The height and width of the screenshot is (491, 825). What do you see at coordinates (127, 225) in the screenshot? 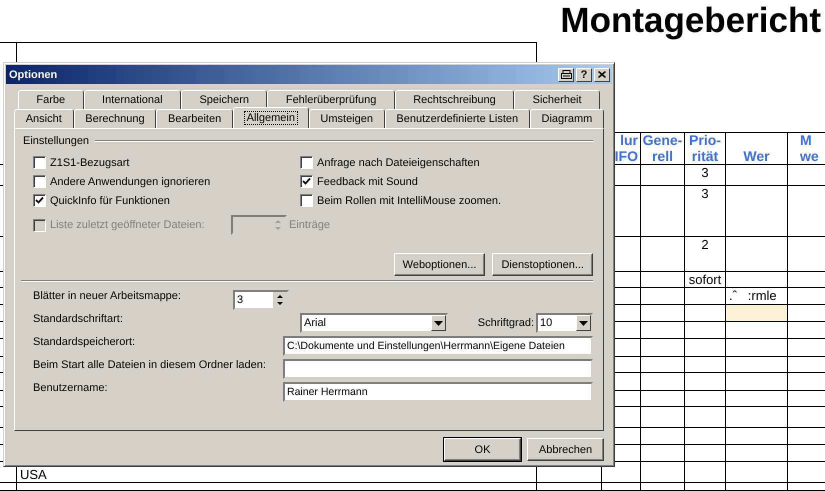
I see `checkbox-label: Liste zuletzt geöffneter Dateien:` at bounding box center [127, 225].